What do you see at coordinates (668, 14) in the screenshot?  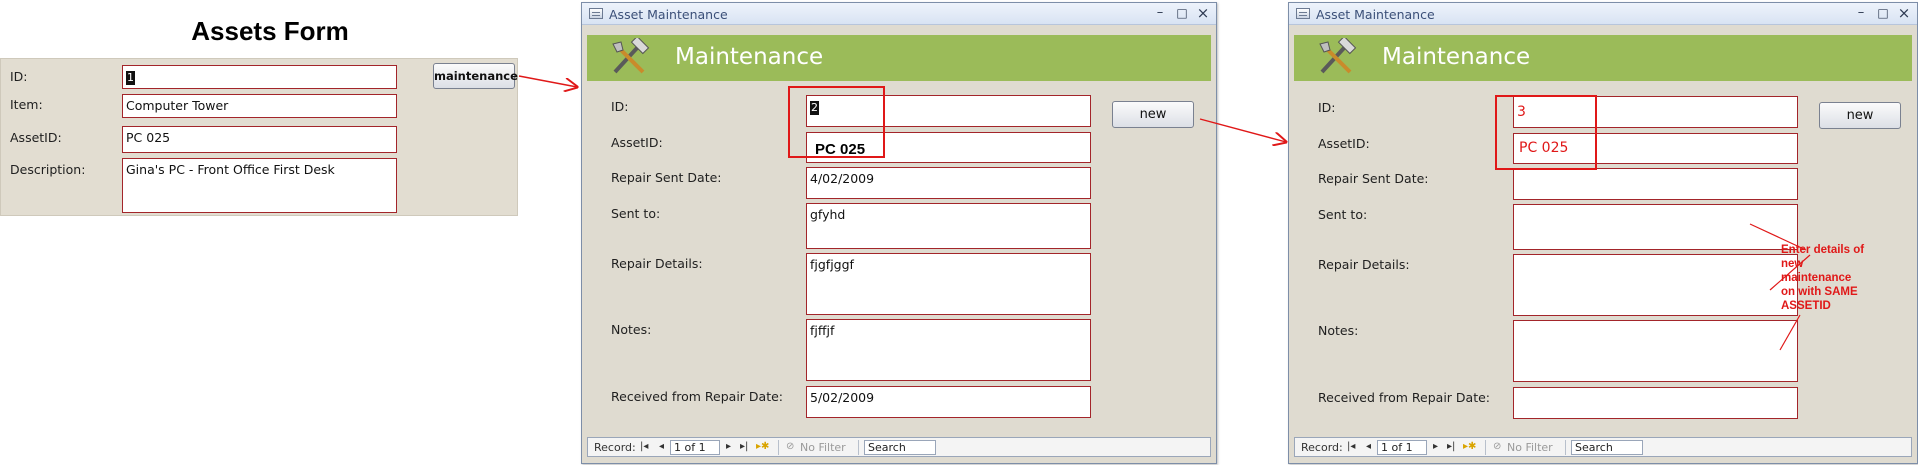 I see `window-1-title: Asset Maintenance` at bounding box center [668, 14].